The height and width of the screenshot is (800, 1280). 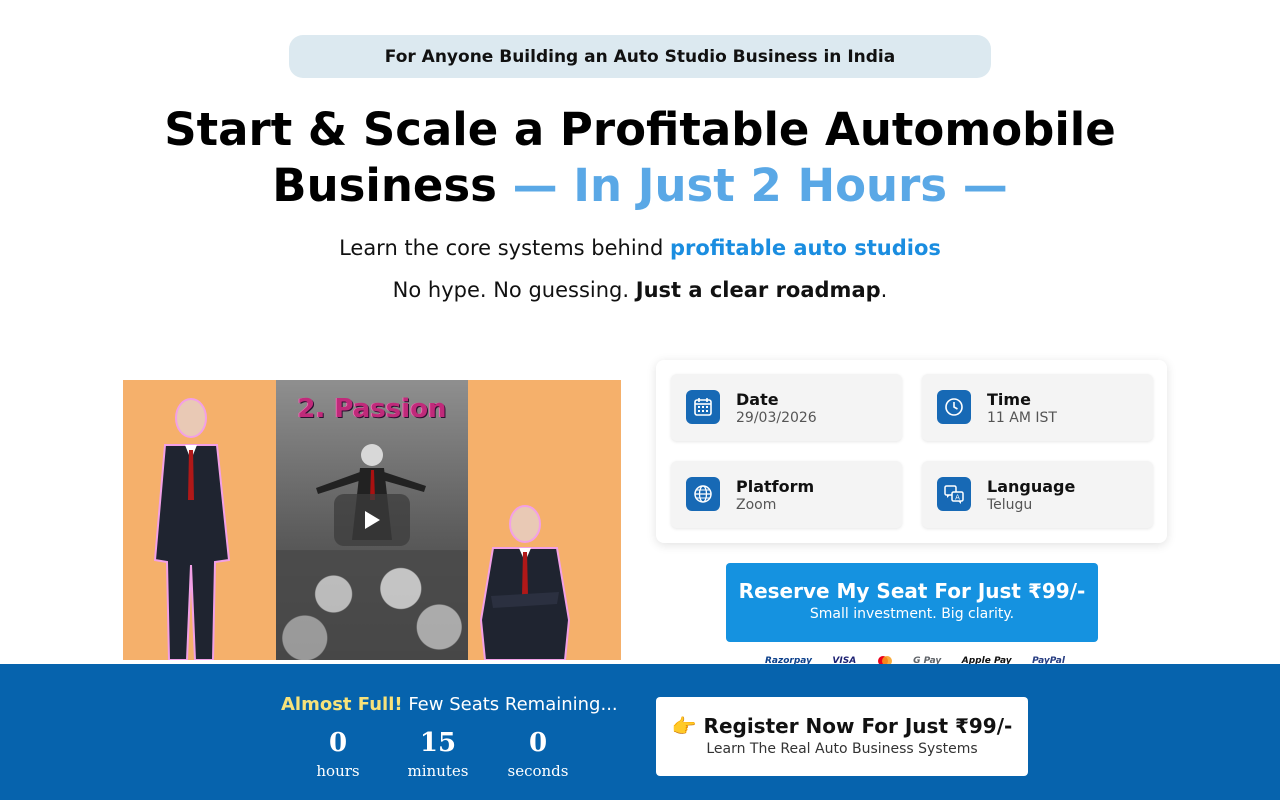 I want to click on headline-line-1: Start & Scale a Profitable Automobile, so click(x=640, y=129).